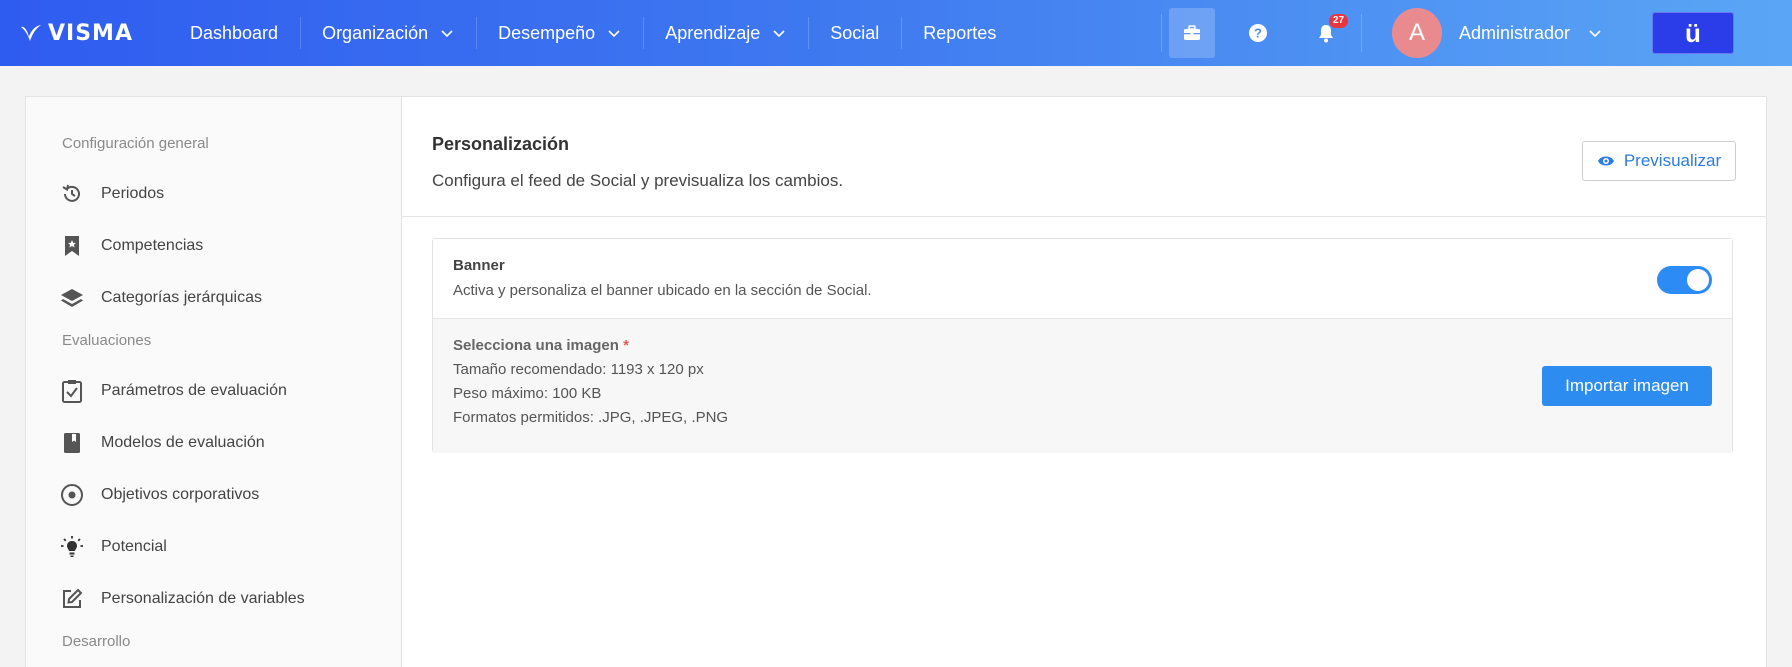 This screenshot has width=1792, height=667. Describe the element at coordinates (1326, 33) in the screenshot. I see `notifications-button: 27` at that location.